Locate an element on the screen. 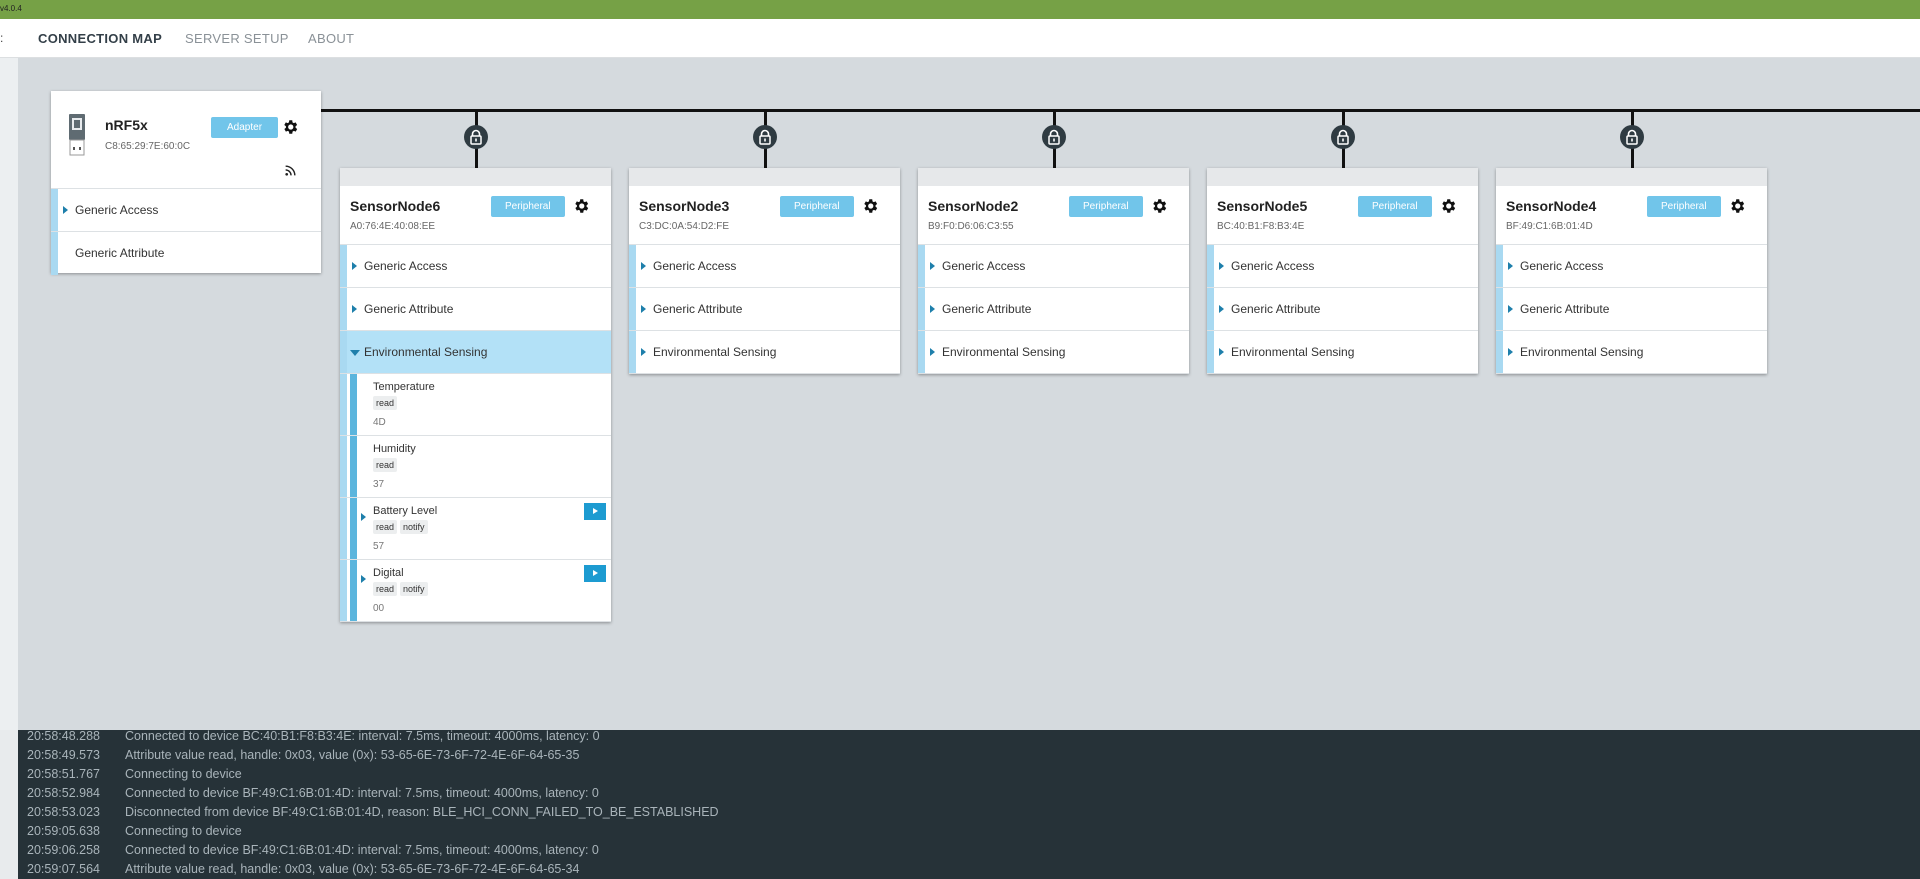  log-message: Connecting to device is located at coordinates (183, 831).